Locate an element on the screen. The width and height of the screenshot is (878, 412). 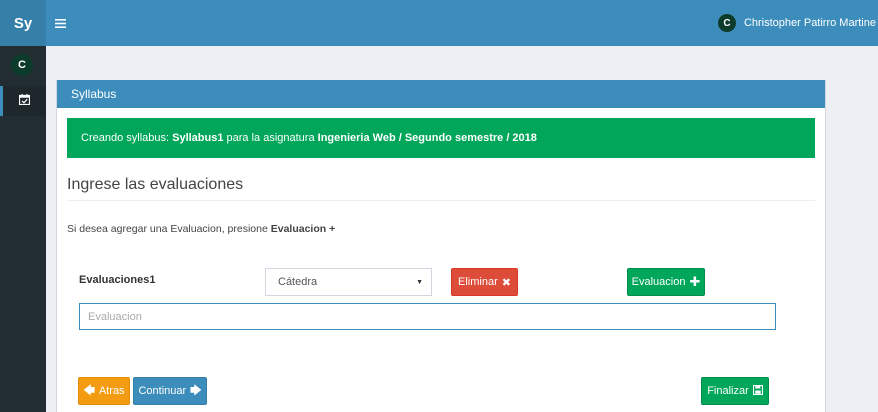
select-value: Cátedra is located at coordinates (298, 282).